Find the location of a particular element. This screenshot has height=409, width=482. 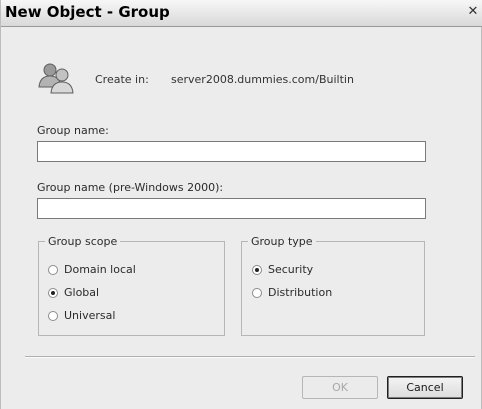

type-security-radio: Security is located at coordinates (282, 269).